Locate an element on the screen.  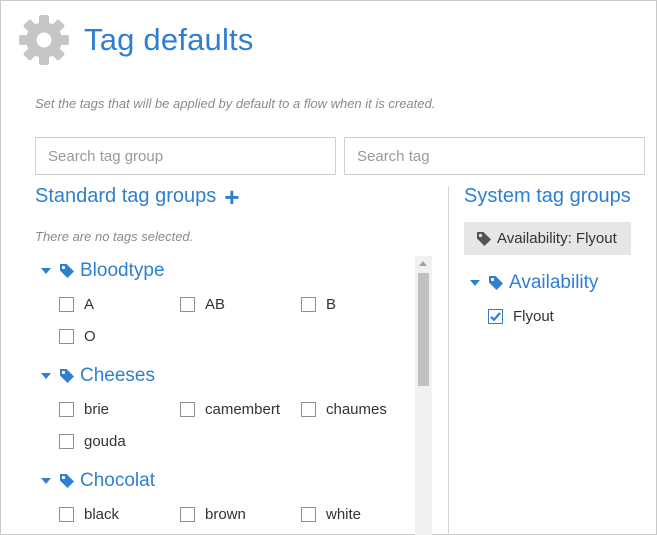
tag-group-availability: Availability is located at coordinates (534, 283).